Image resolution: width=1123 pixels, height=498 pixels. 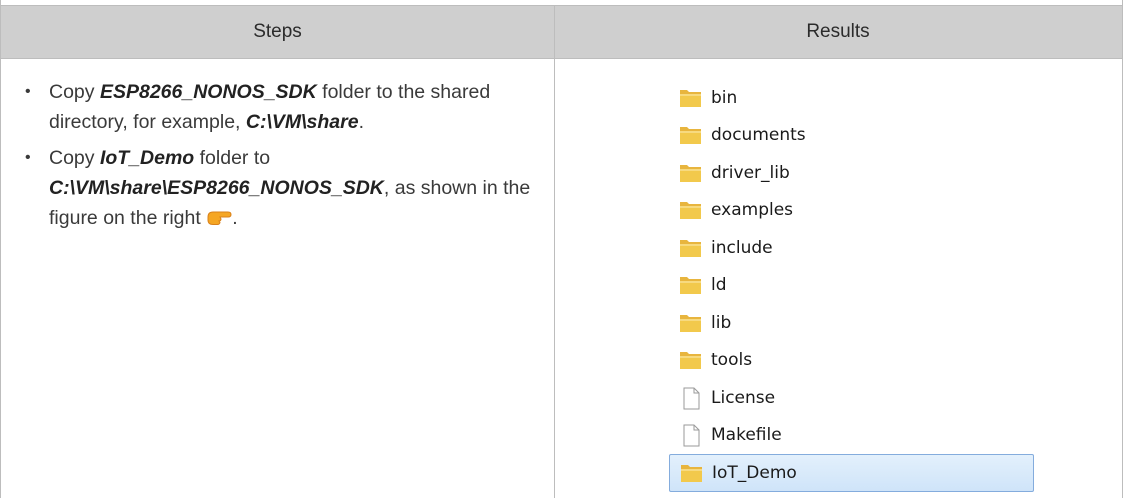 What do you see at coordinates (232, 158) in the screenshot?
I see `step-text: folder to` at bounding box center [232, 158].